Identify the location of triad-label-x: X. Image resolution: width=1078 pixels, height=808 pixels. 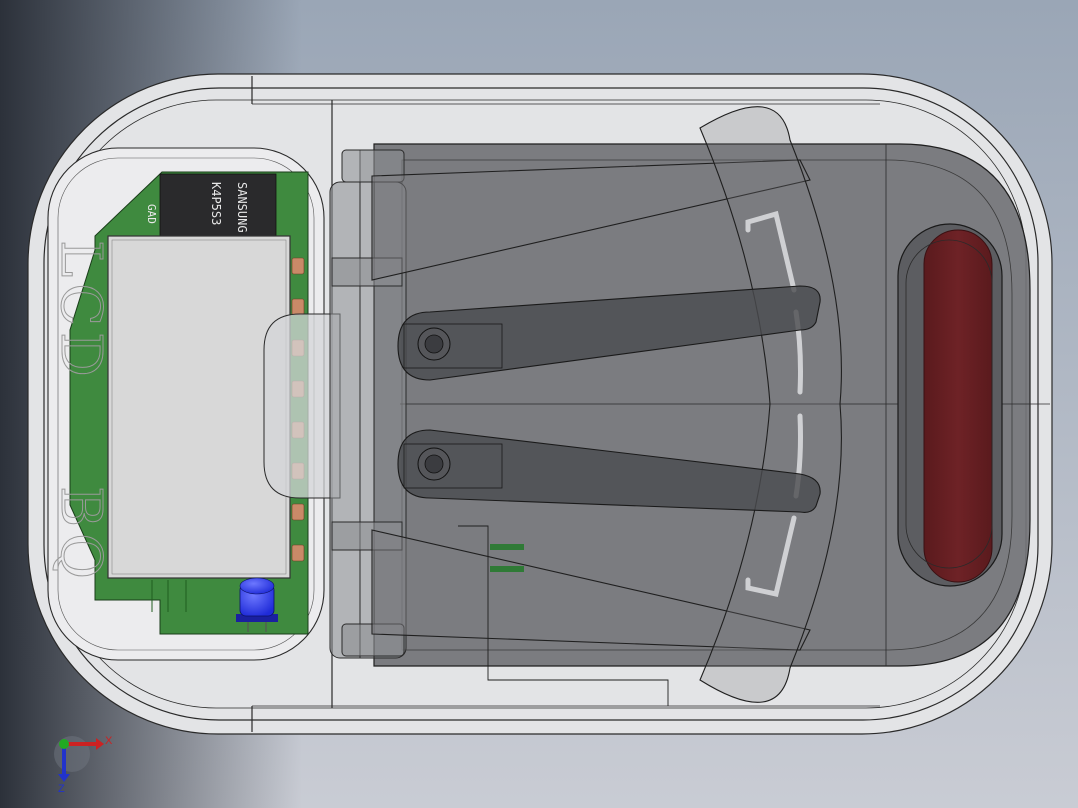
(109, 741).